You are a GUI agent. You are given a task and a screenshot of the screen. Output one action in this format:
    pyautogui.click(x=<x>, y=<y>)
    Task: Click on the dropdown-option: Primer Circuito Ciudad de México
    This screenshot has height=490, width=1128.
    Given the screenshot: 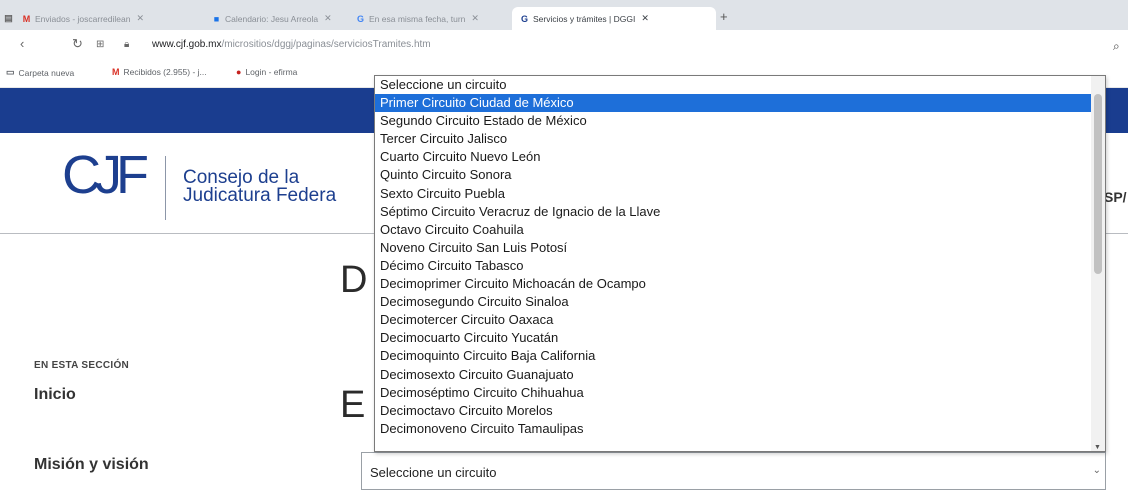 What is the action you would take?
    pyautogui.click(x=734, y=103)
    